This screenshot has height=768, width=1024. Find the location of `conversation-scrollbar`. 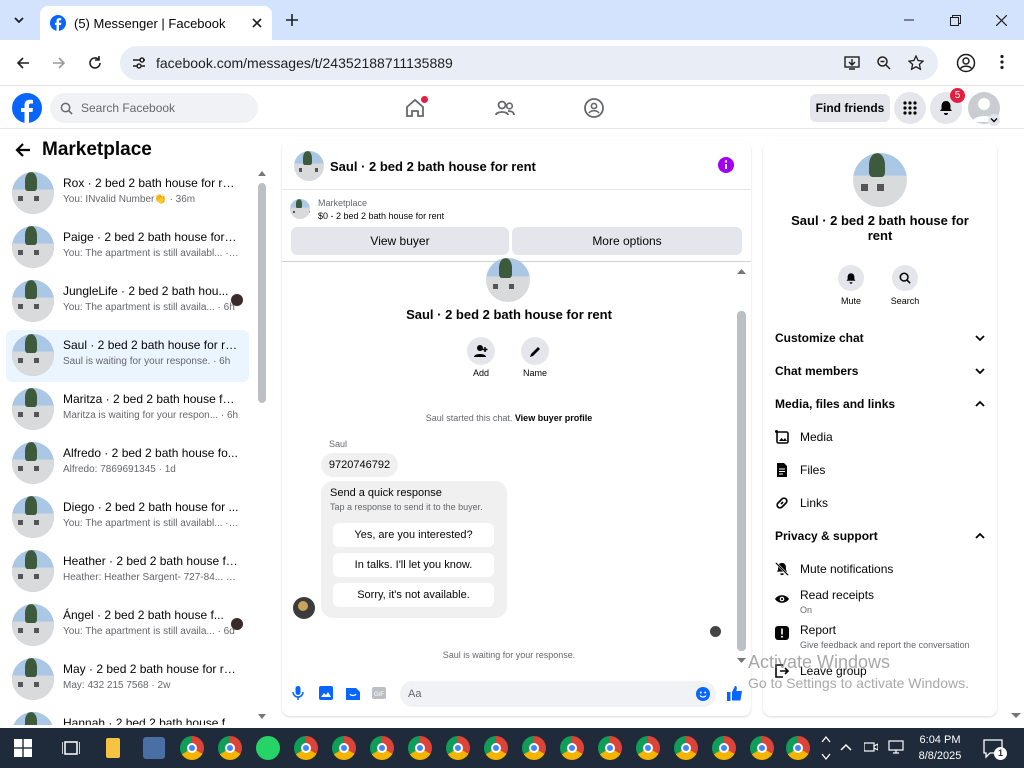

conversation-scrollbar is located at coordinates (262, 444).